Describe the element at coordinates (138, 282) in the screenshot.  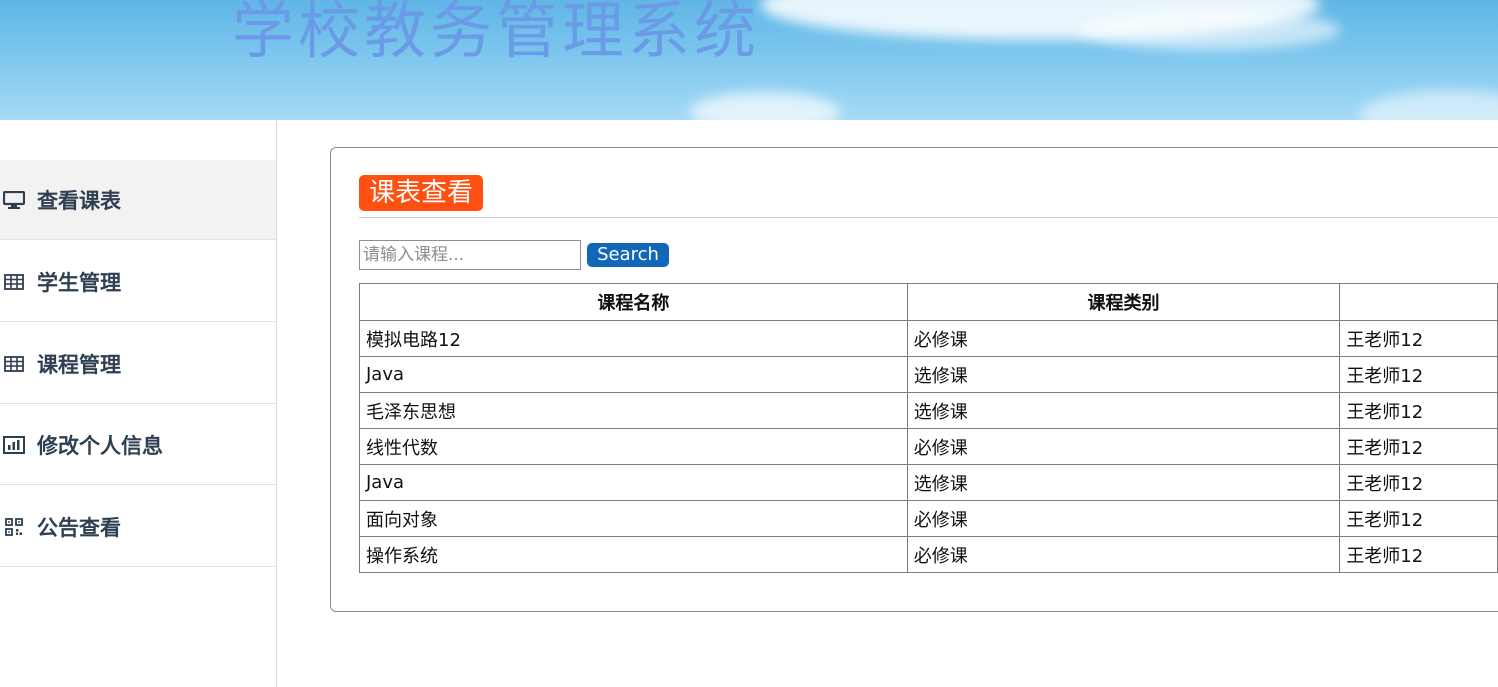
I see `sidebar-item-student-management: 学生管理` at that location.